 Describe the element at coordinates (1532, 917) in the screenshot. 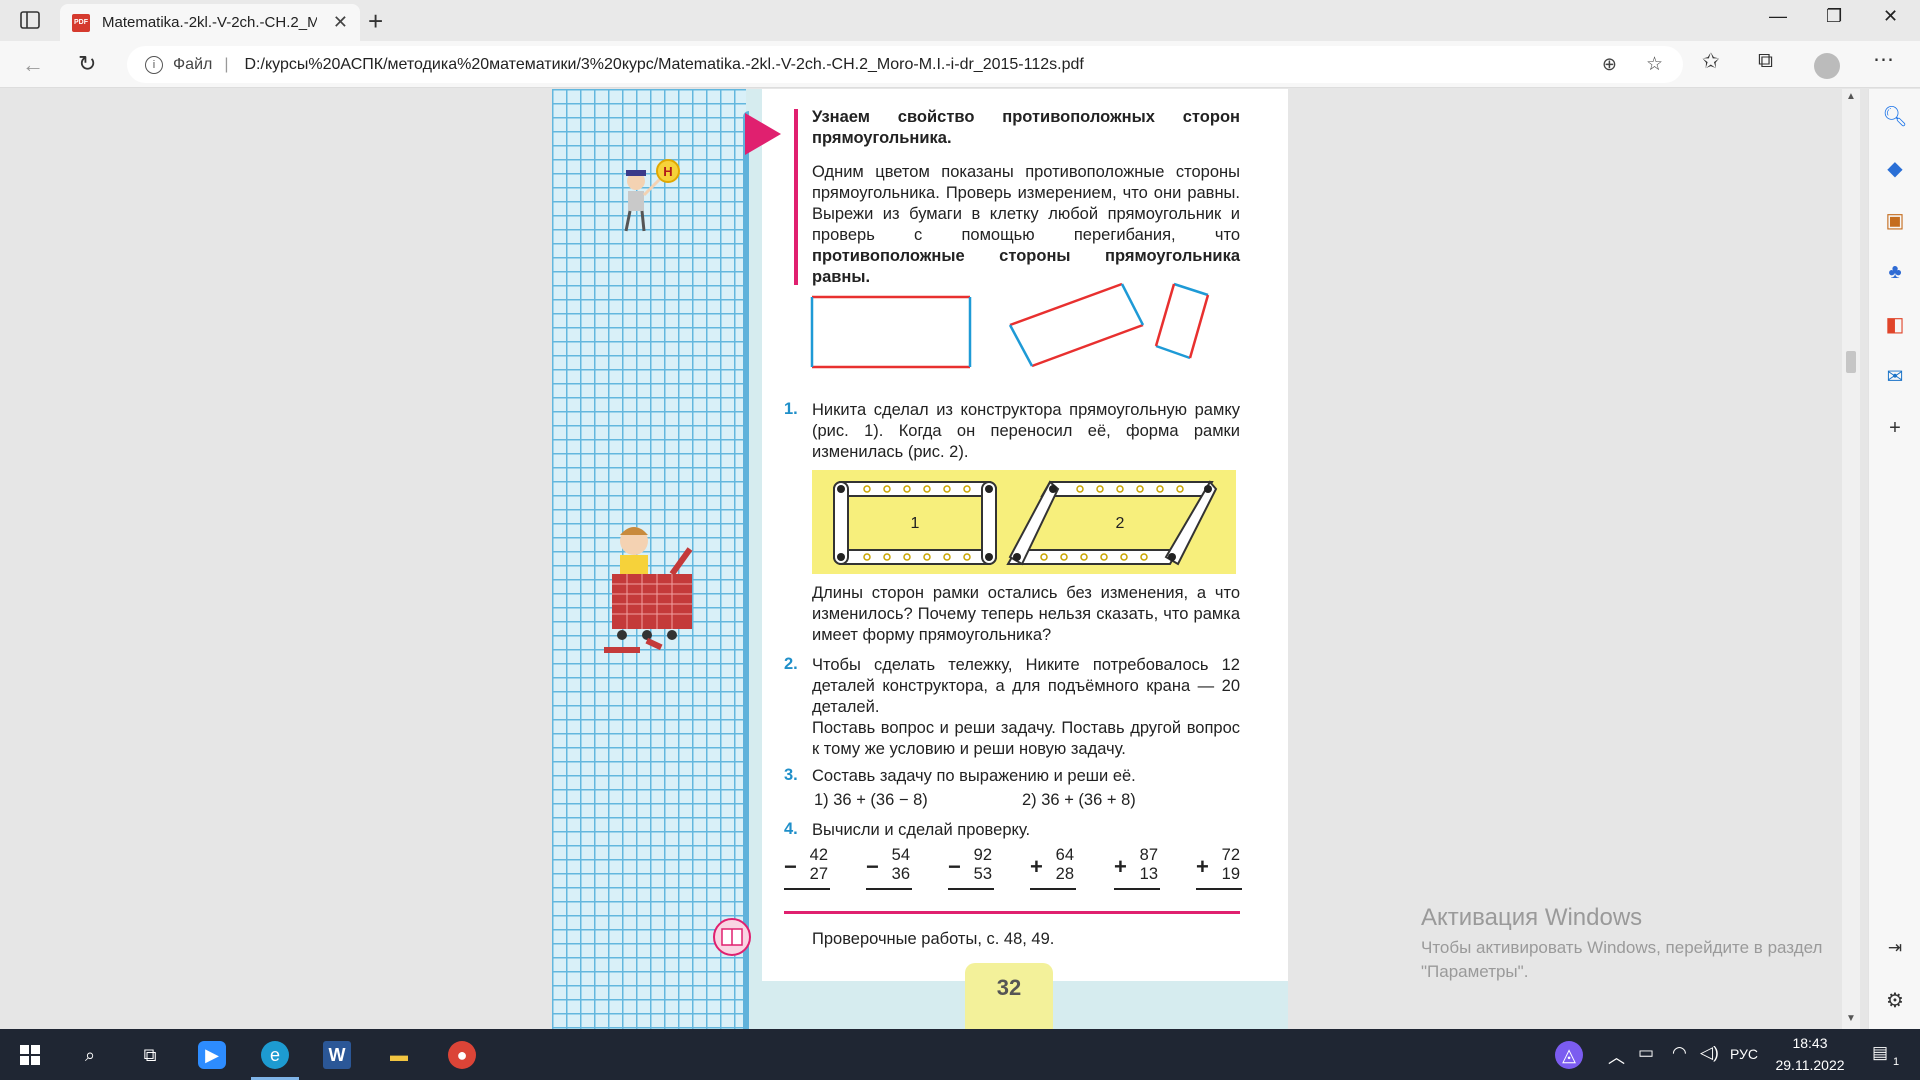

I see `activation-watermark-title: Активация Windows` at that location.